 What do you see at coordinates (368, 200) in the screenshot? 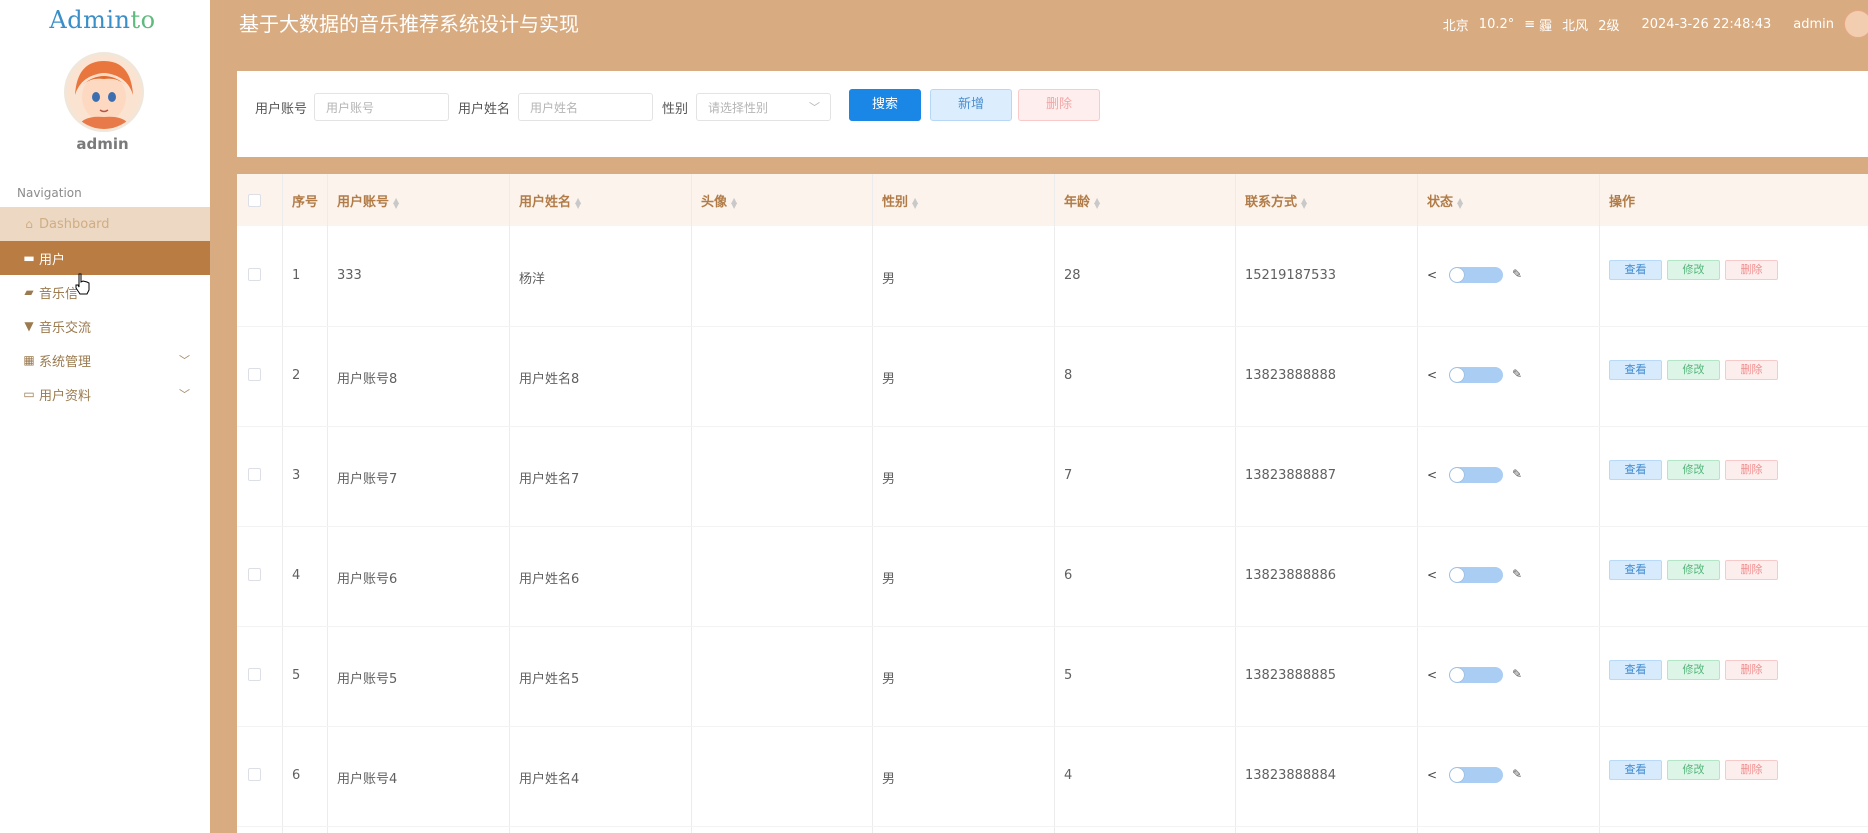
I see `th-account: 用户账号 ▲ ▼` at bounding box center [368, 200].